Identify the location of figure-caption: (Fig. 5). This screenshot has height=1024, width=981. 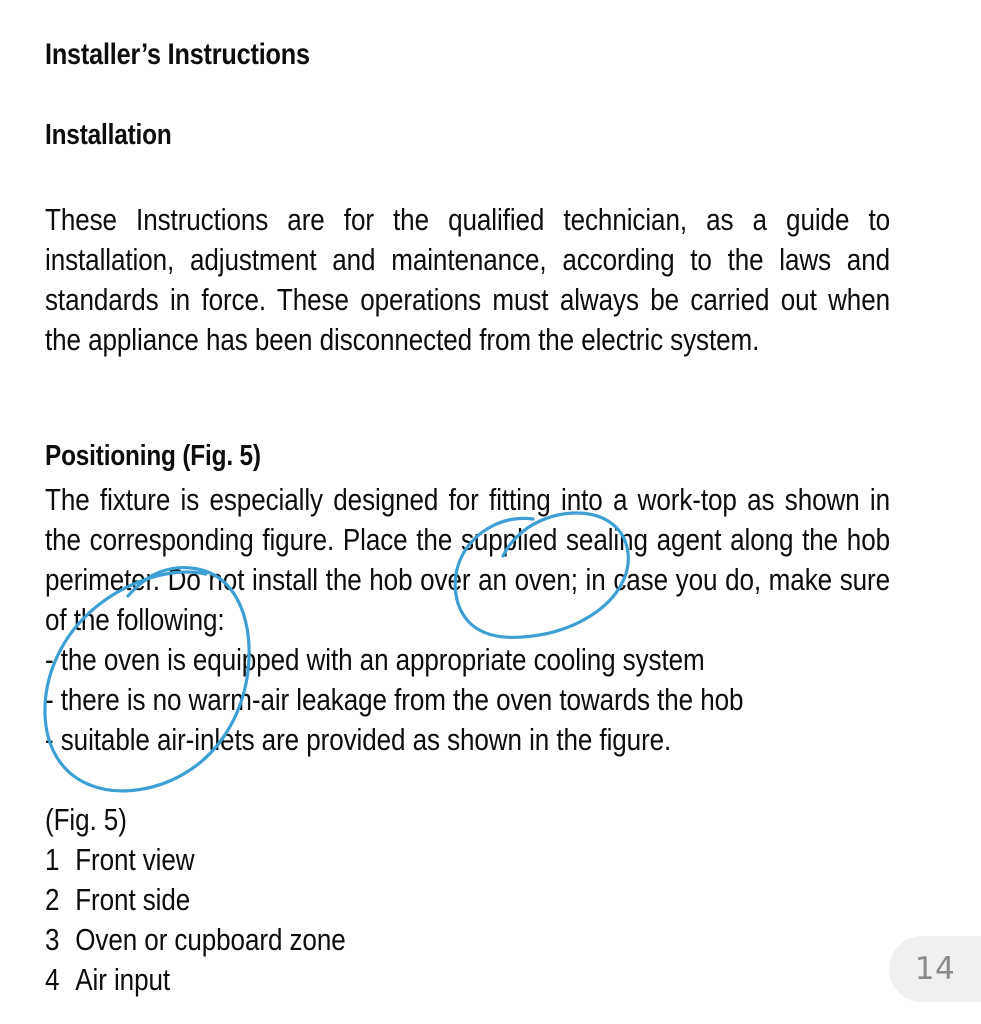
(86, 819).